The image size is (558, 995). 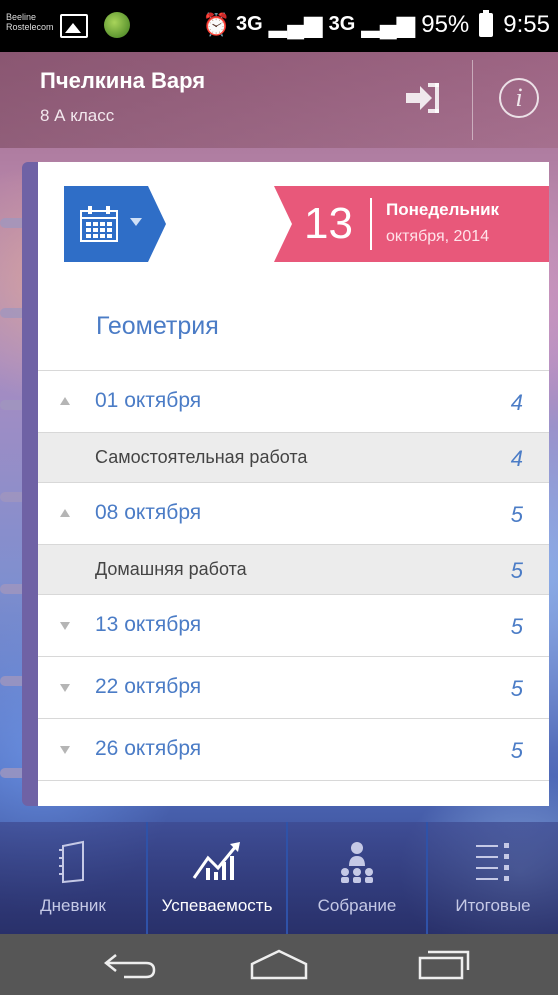 I want to click on subject-title: Геометрия, so click(x=157, y=326).